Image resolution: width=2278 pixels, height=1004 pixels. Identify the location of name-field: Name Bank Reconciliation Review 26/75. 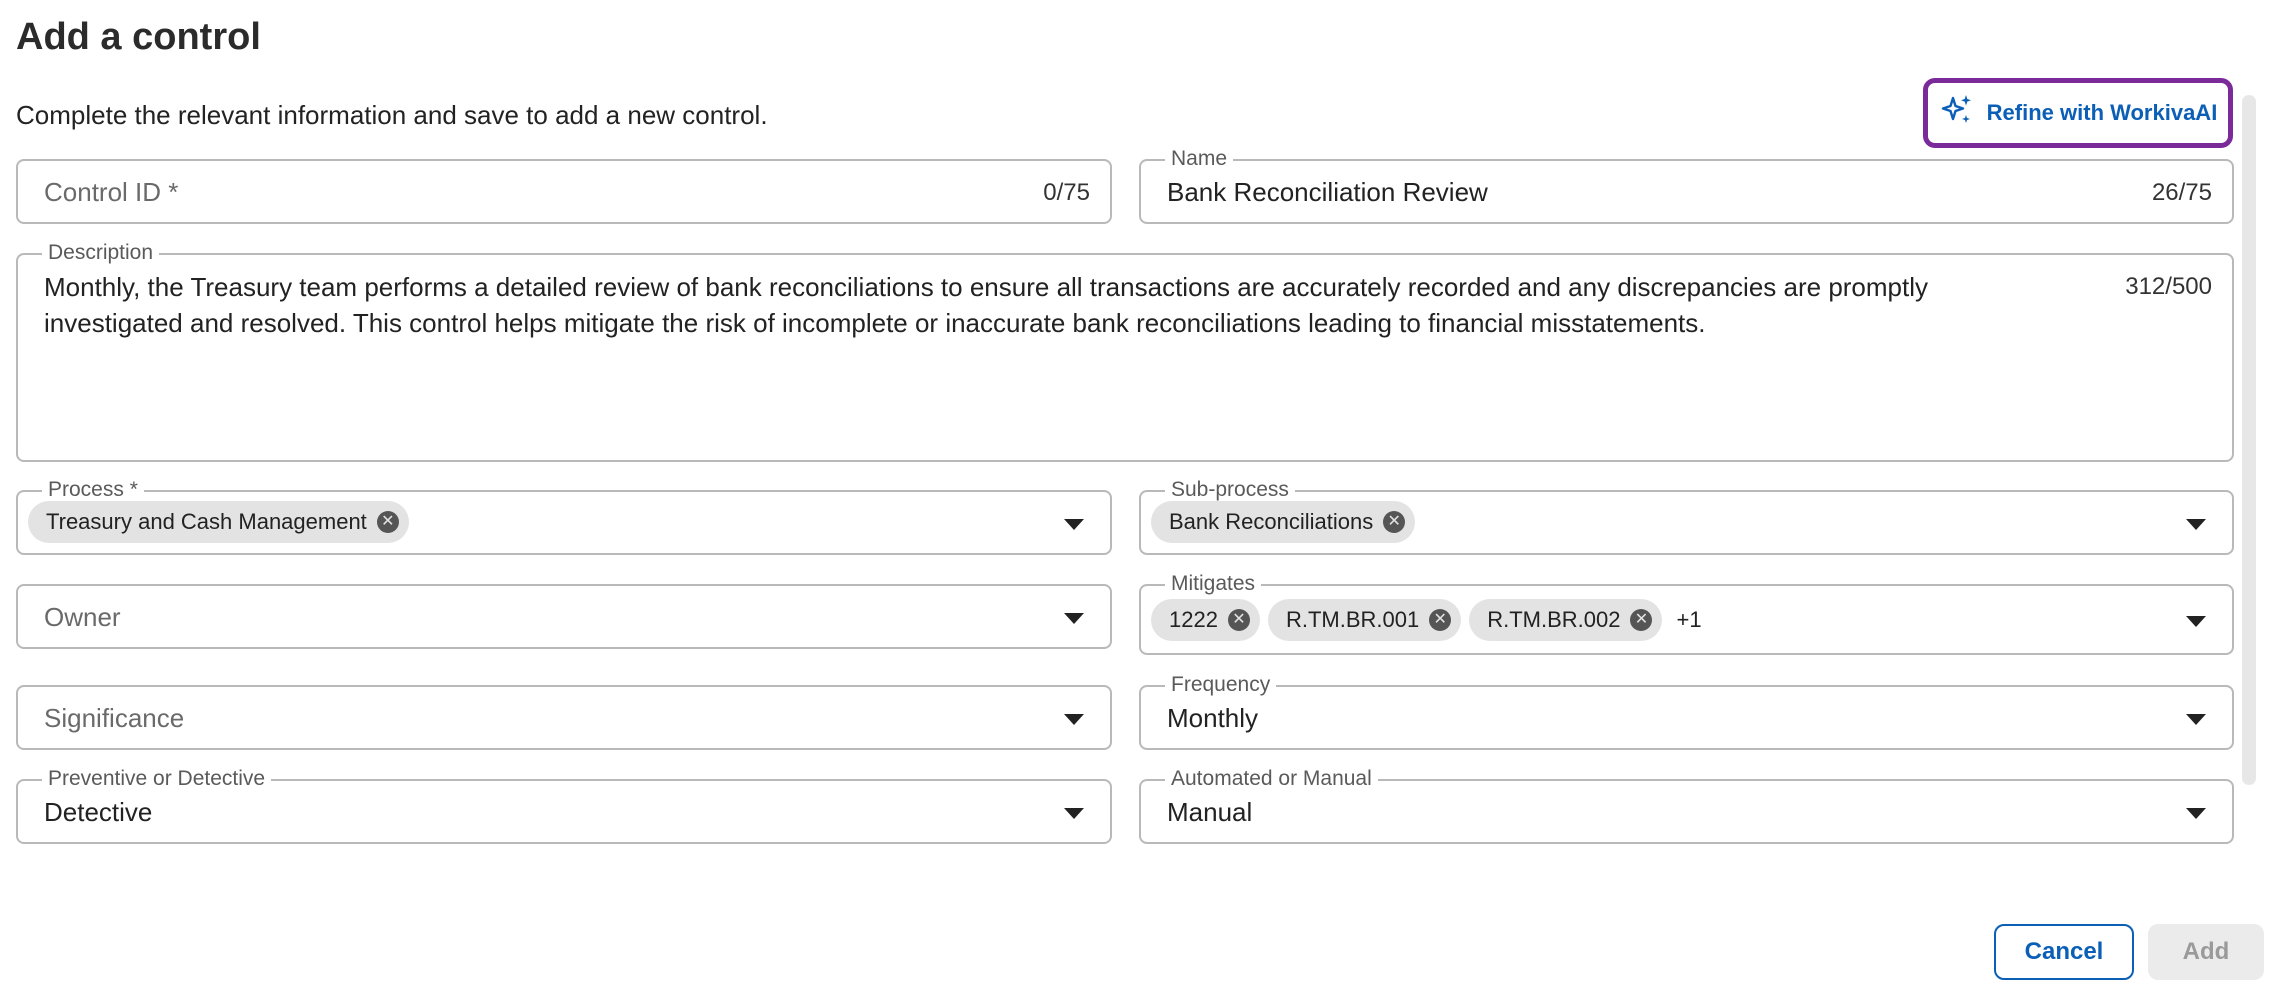
(1686, 185).